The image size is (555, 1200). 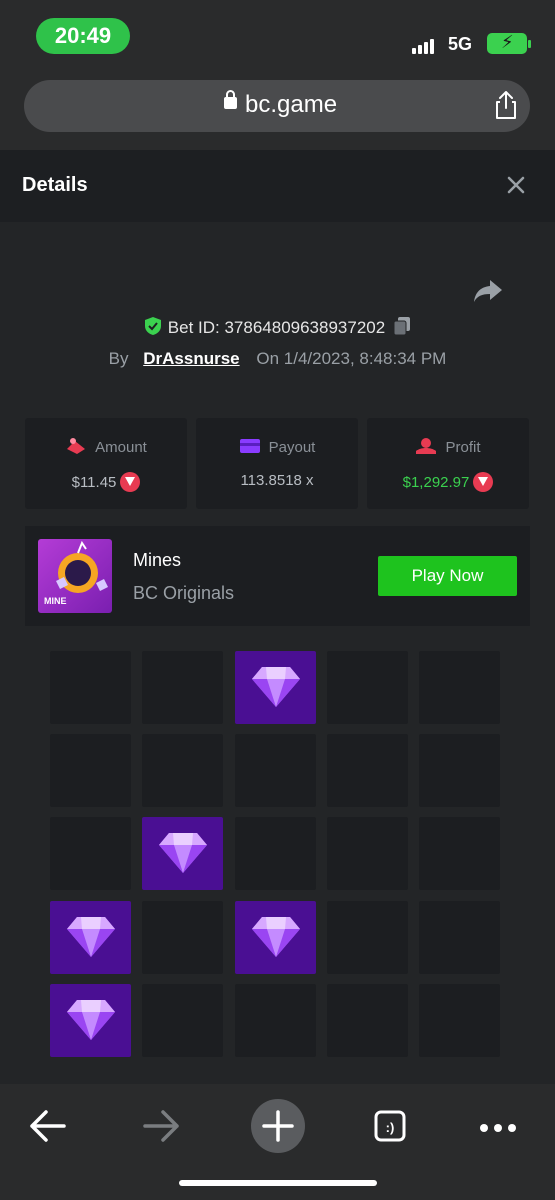 What do you see at coordinates (498, 1126) in the screenshot?
I see `more-menu-icon` at bounding box center [498, 1126].